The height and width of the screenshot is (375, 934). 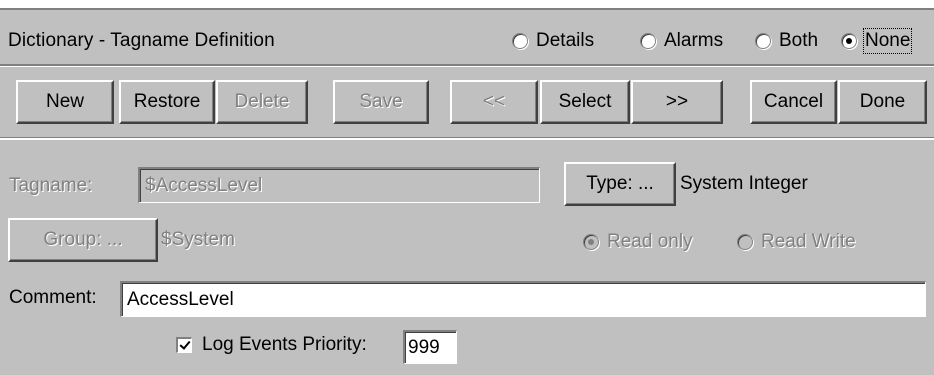 I want to click on radio-alarms-indicator, so click(x=648, y=41).